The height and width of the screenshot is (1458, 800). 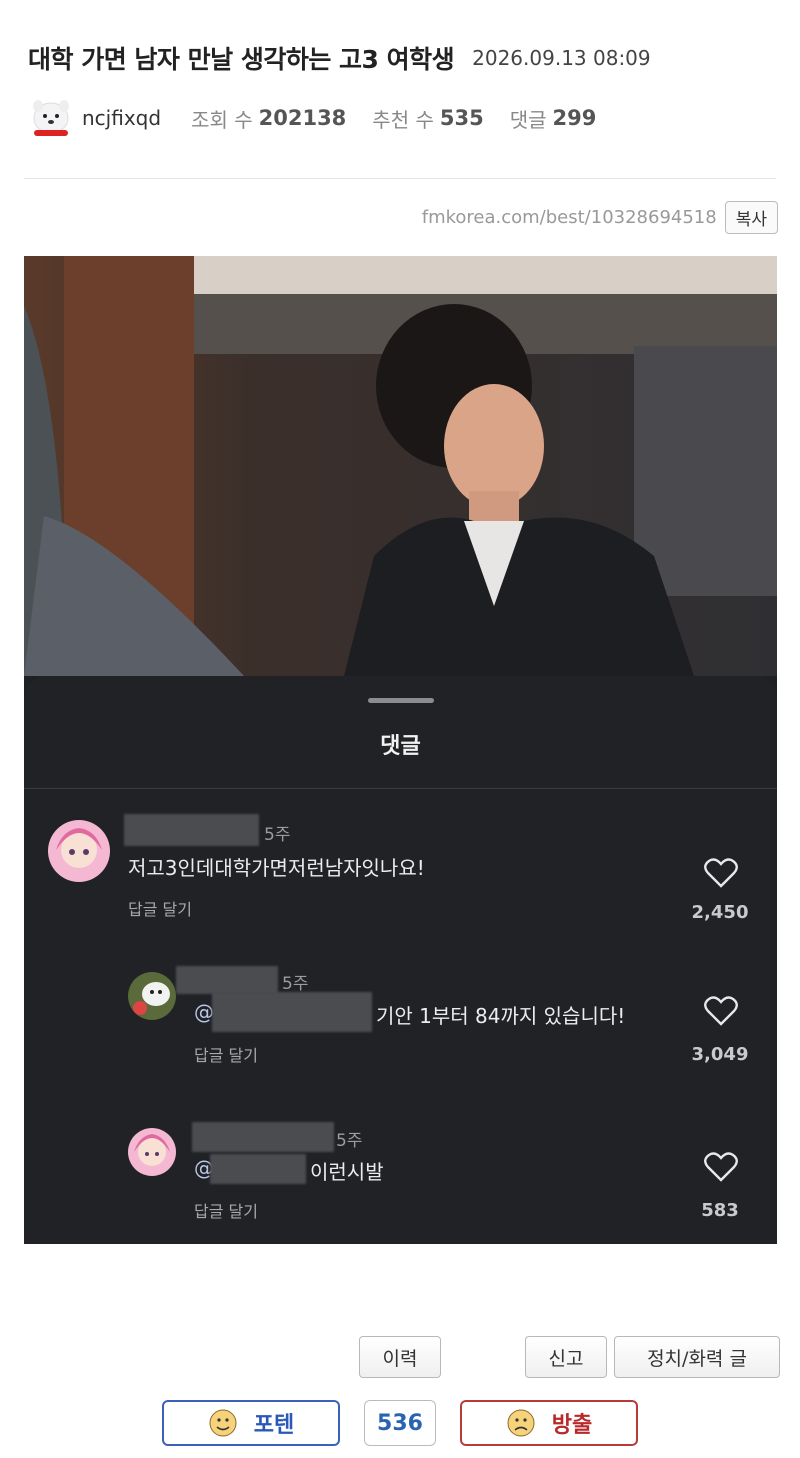 I want to click on like-count: 2,450, so click(x=720, y=912).